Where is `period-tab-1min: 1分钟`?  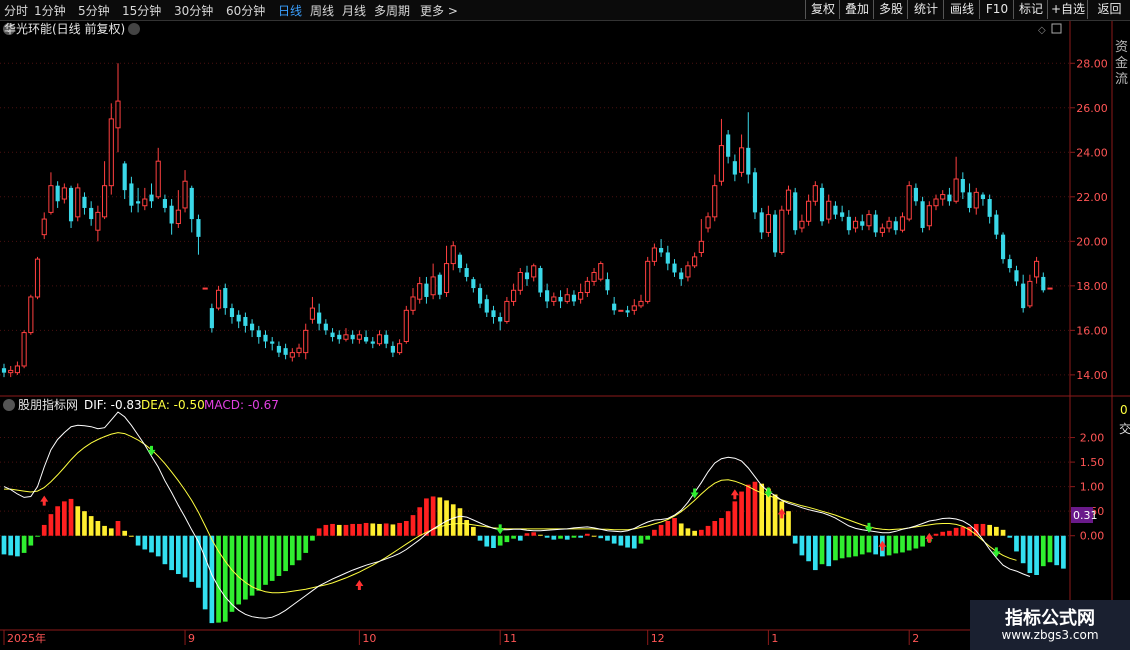 period-tab-1min: 1分钟 is located at coordinates (50, 10).